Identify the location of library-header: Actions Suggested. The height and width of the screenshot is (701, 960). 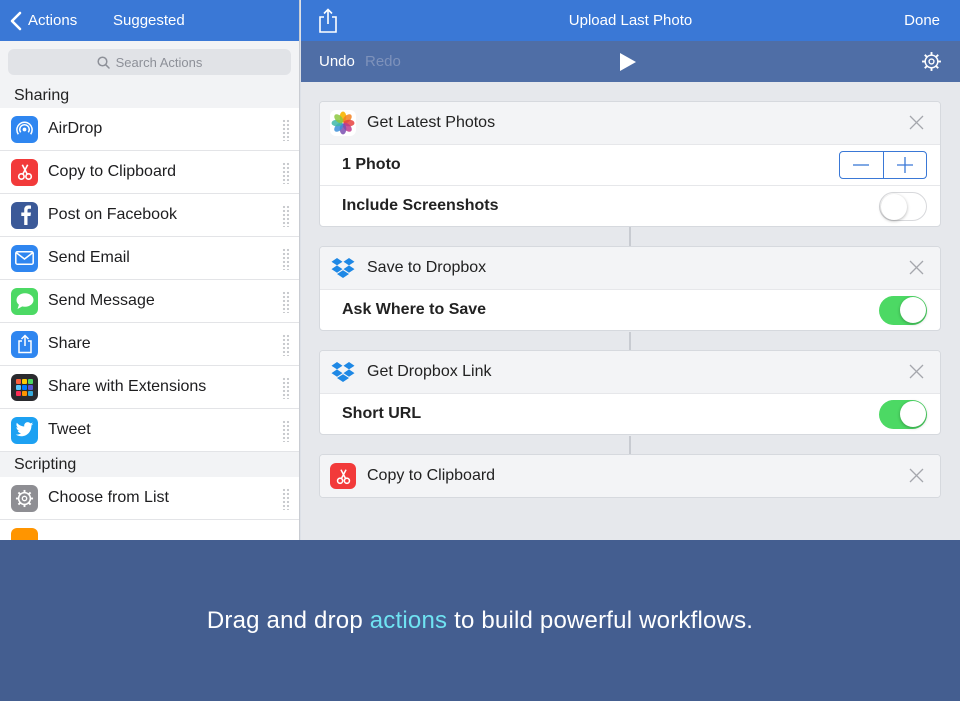
(149, 20).